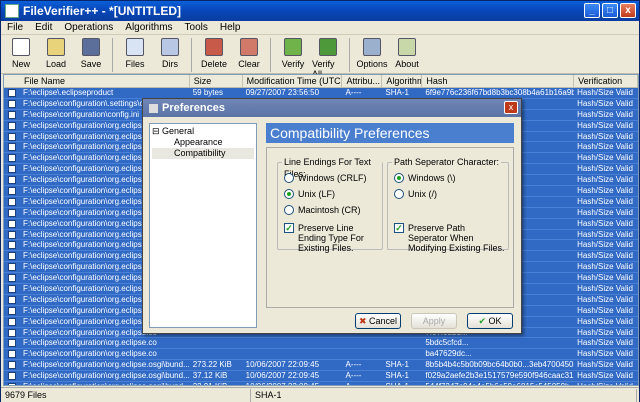 The height and width of the screenshot is (402, 640). I want to click on cell-modified, so click(293, 343).